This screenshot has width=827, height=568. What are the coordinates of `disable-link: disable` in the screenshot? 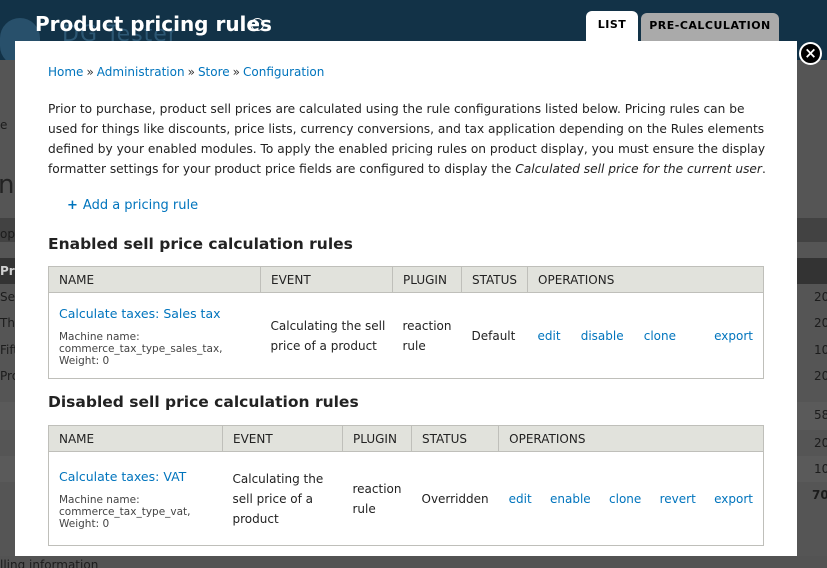 It's located at (602, 336).